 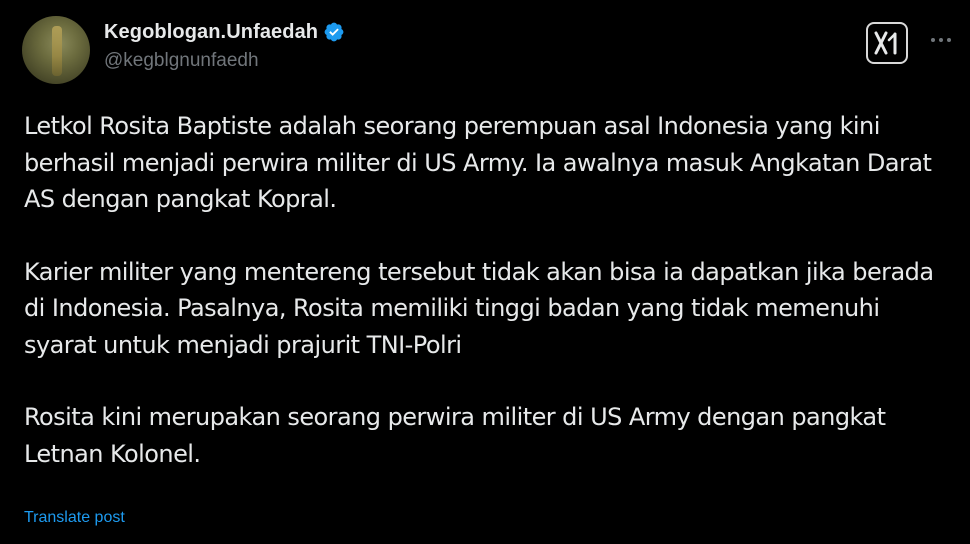 I want to click on author-display-name: Kegoblogan.Unfaedah, so click(x=211, y=32).